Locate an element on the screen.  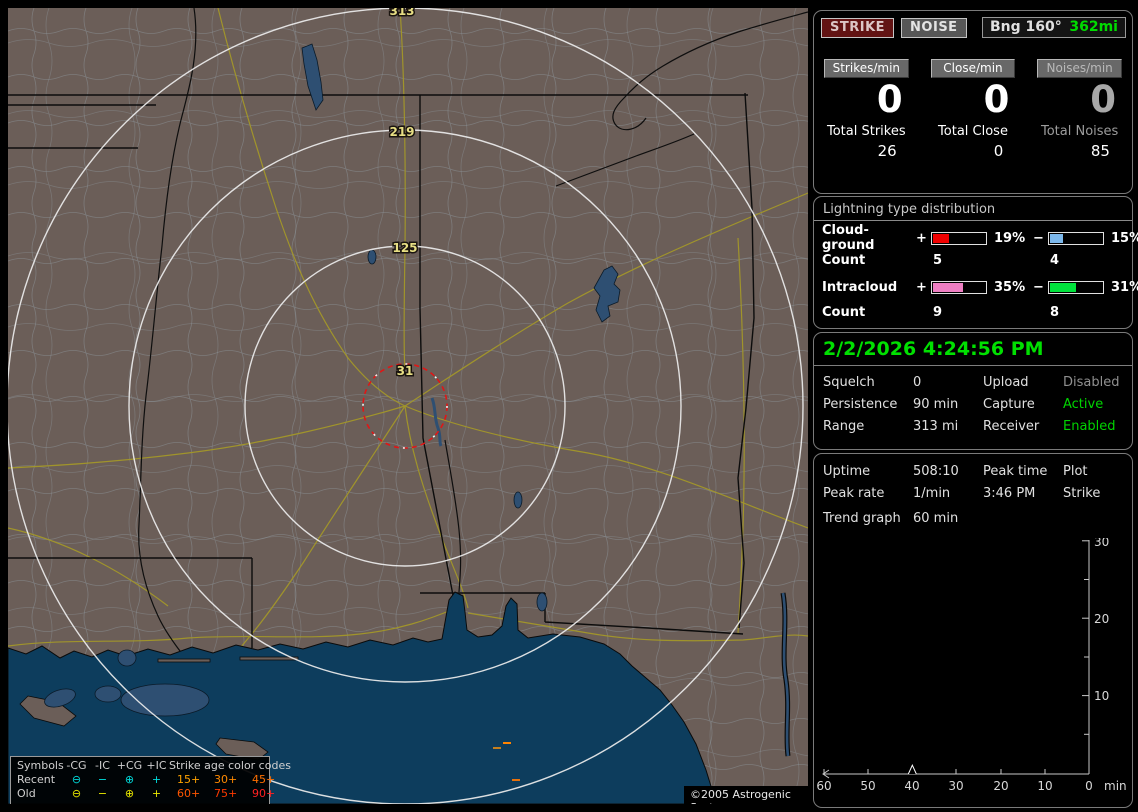
ic-positive-count: 9 is located at coordinates (938, 312).